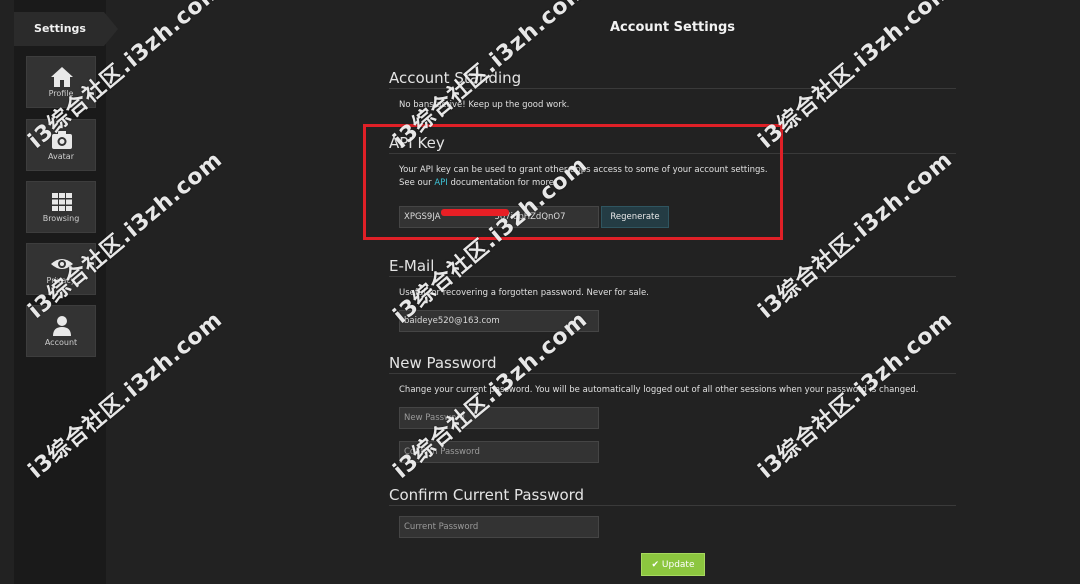  Describe the element at coordinates (499, 321) in the screenshot. I see `email-field` at that location.